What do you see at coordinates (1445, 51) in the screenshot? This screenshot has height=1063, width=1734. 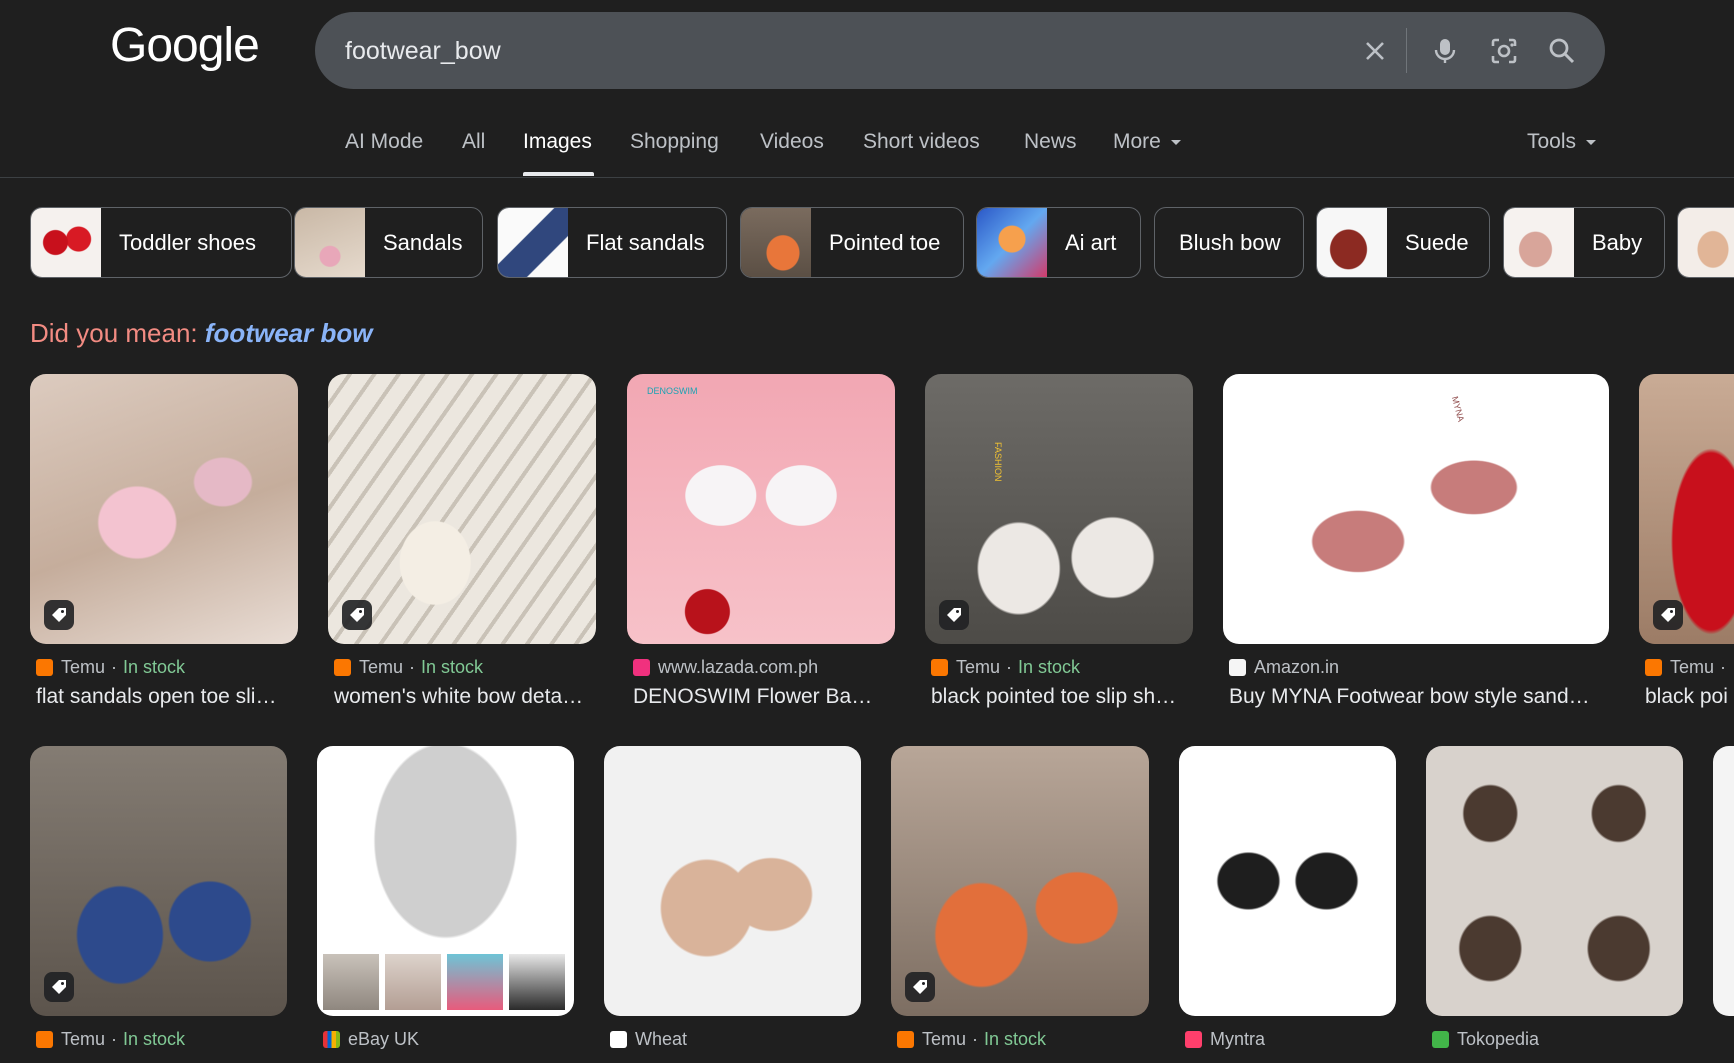 I see `microphone-icon` at bounding box center [1445, 51].